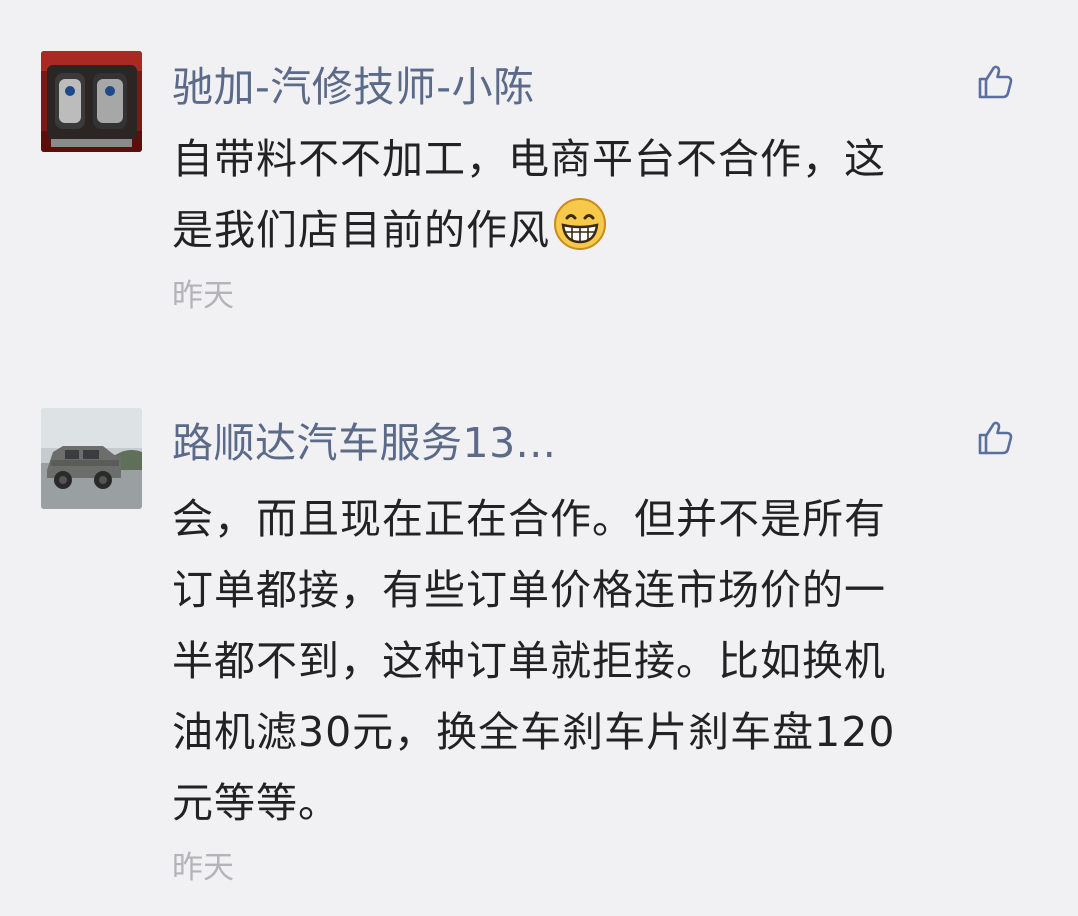 This screenshot has width=1078, height=916. Describe the element at coordinates (256, 803) in the screenshot. I see `comment-line: 元等等。` at that location.